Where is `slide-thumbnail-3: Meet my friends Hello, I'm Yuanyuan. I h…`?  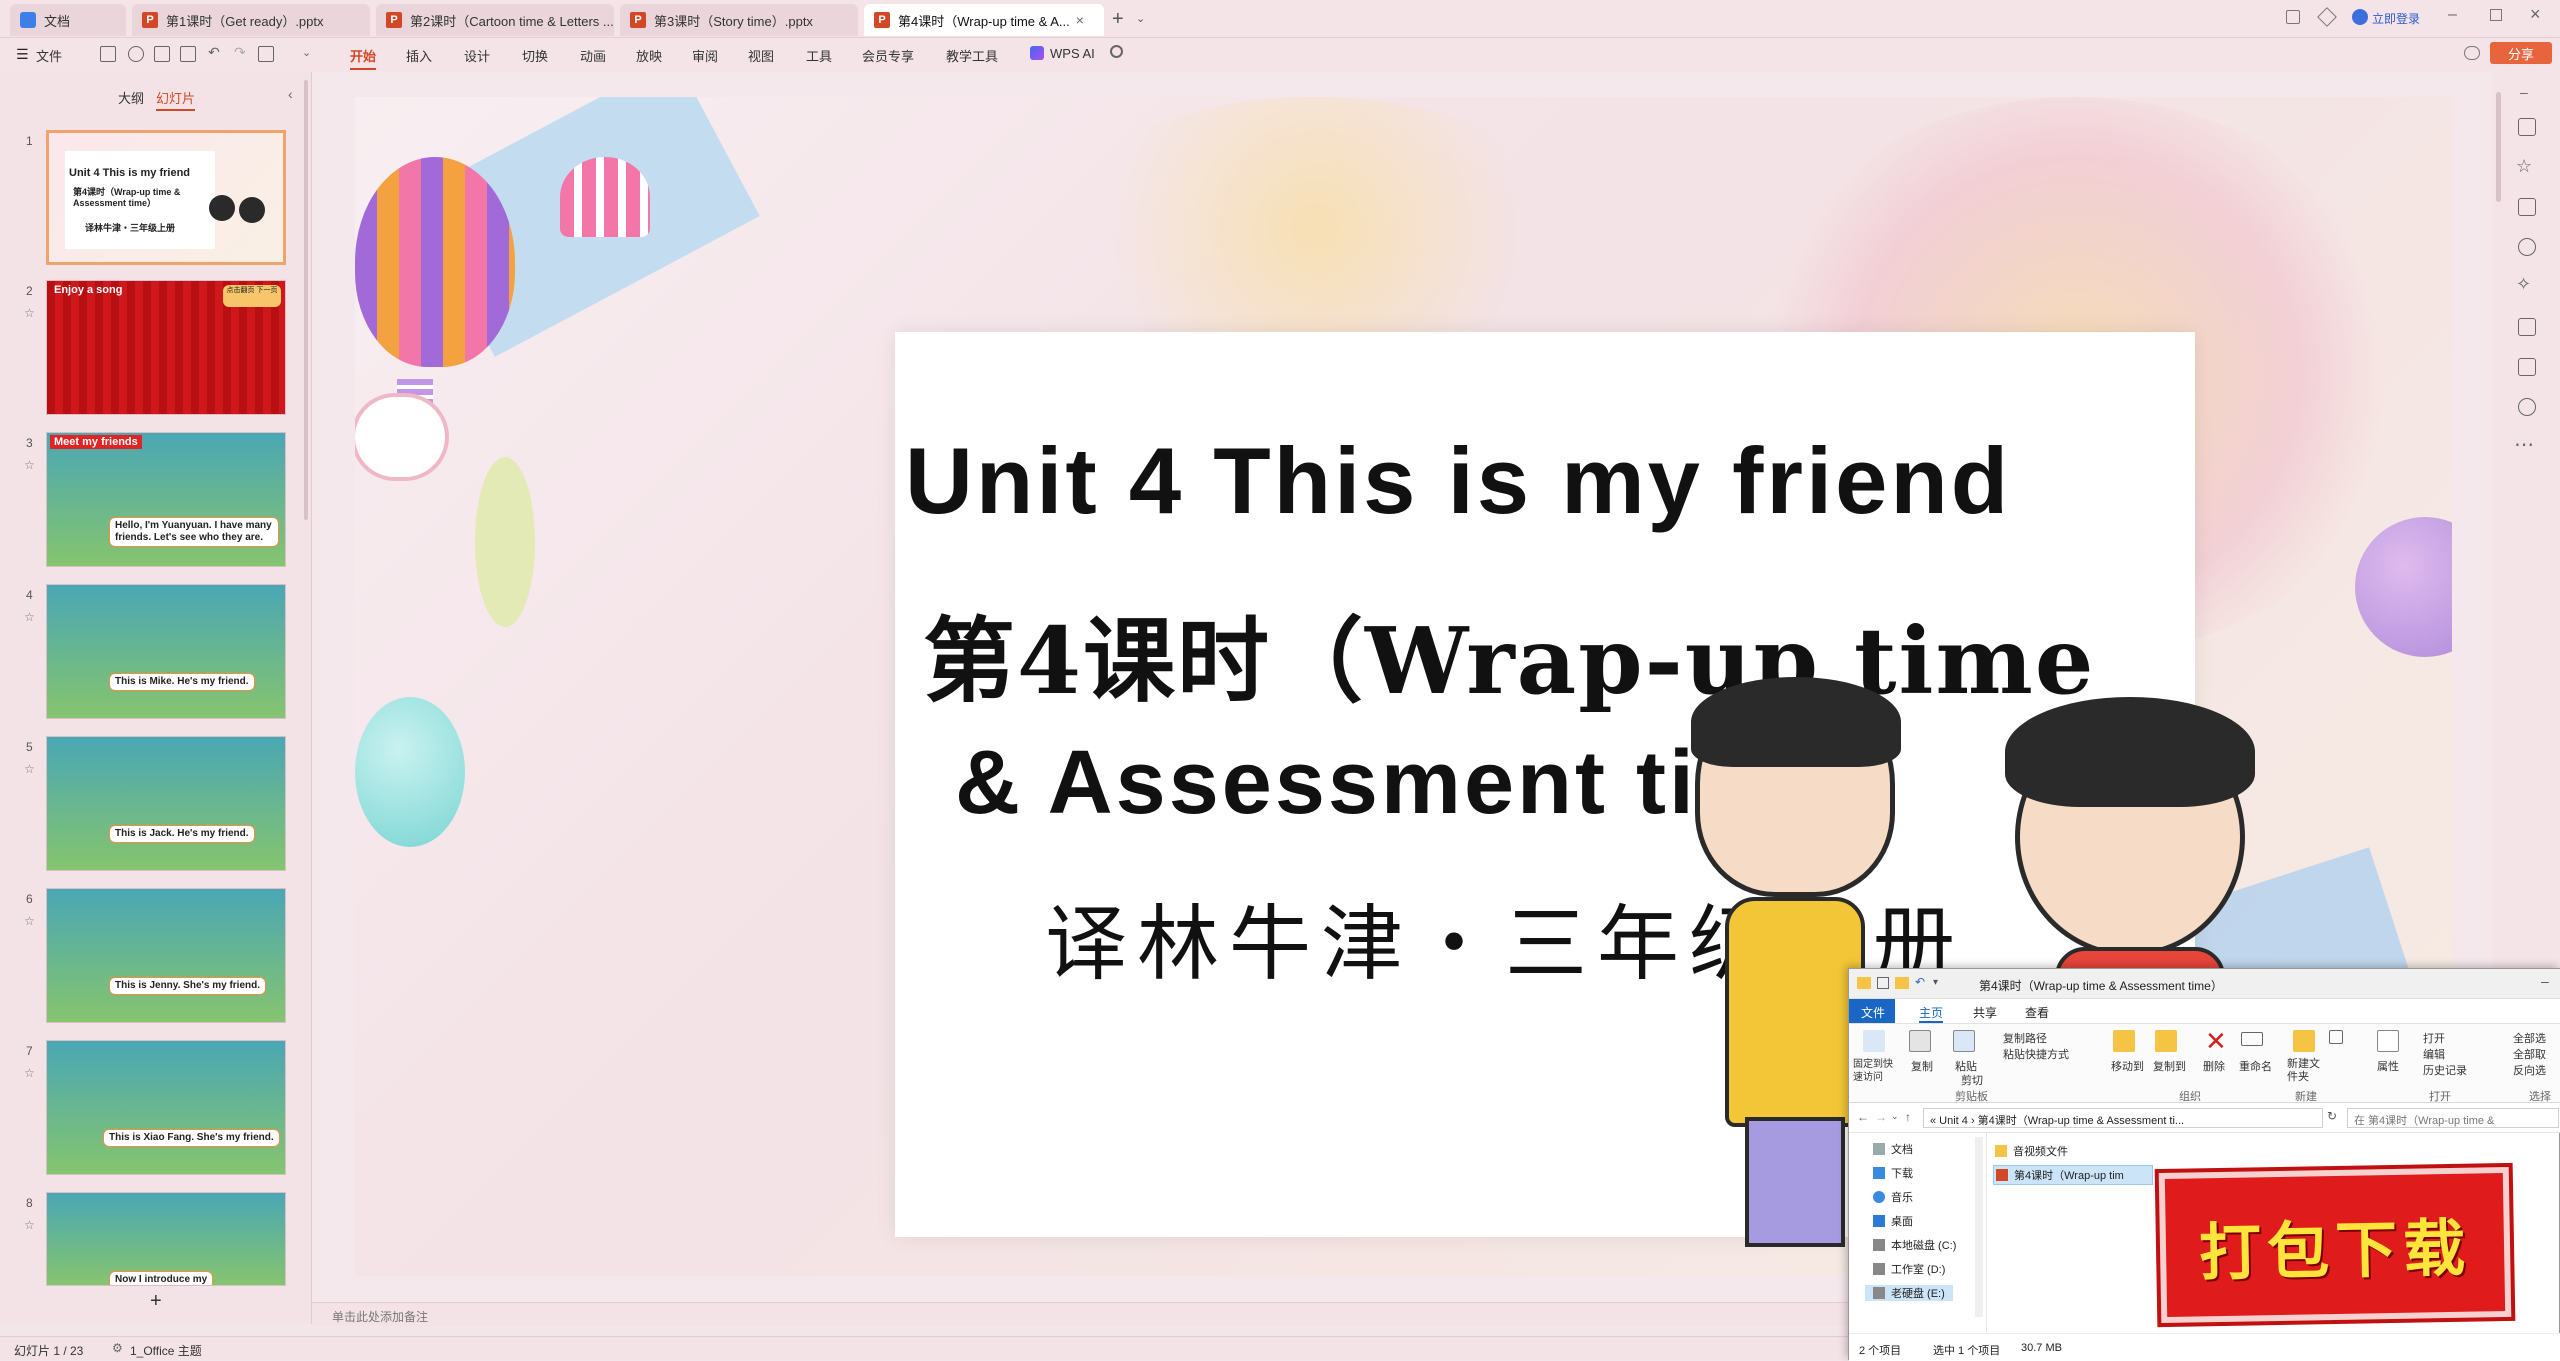
slide-thumbnail-3: Meet my friends Hello, I'm Yuanyuan. I h… is located at coordinates (166, 499).